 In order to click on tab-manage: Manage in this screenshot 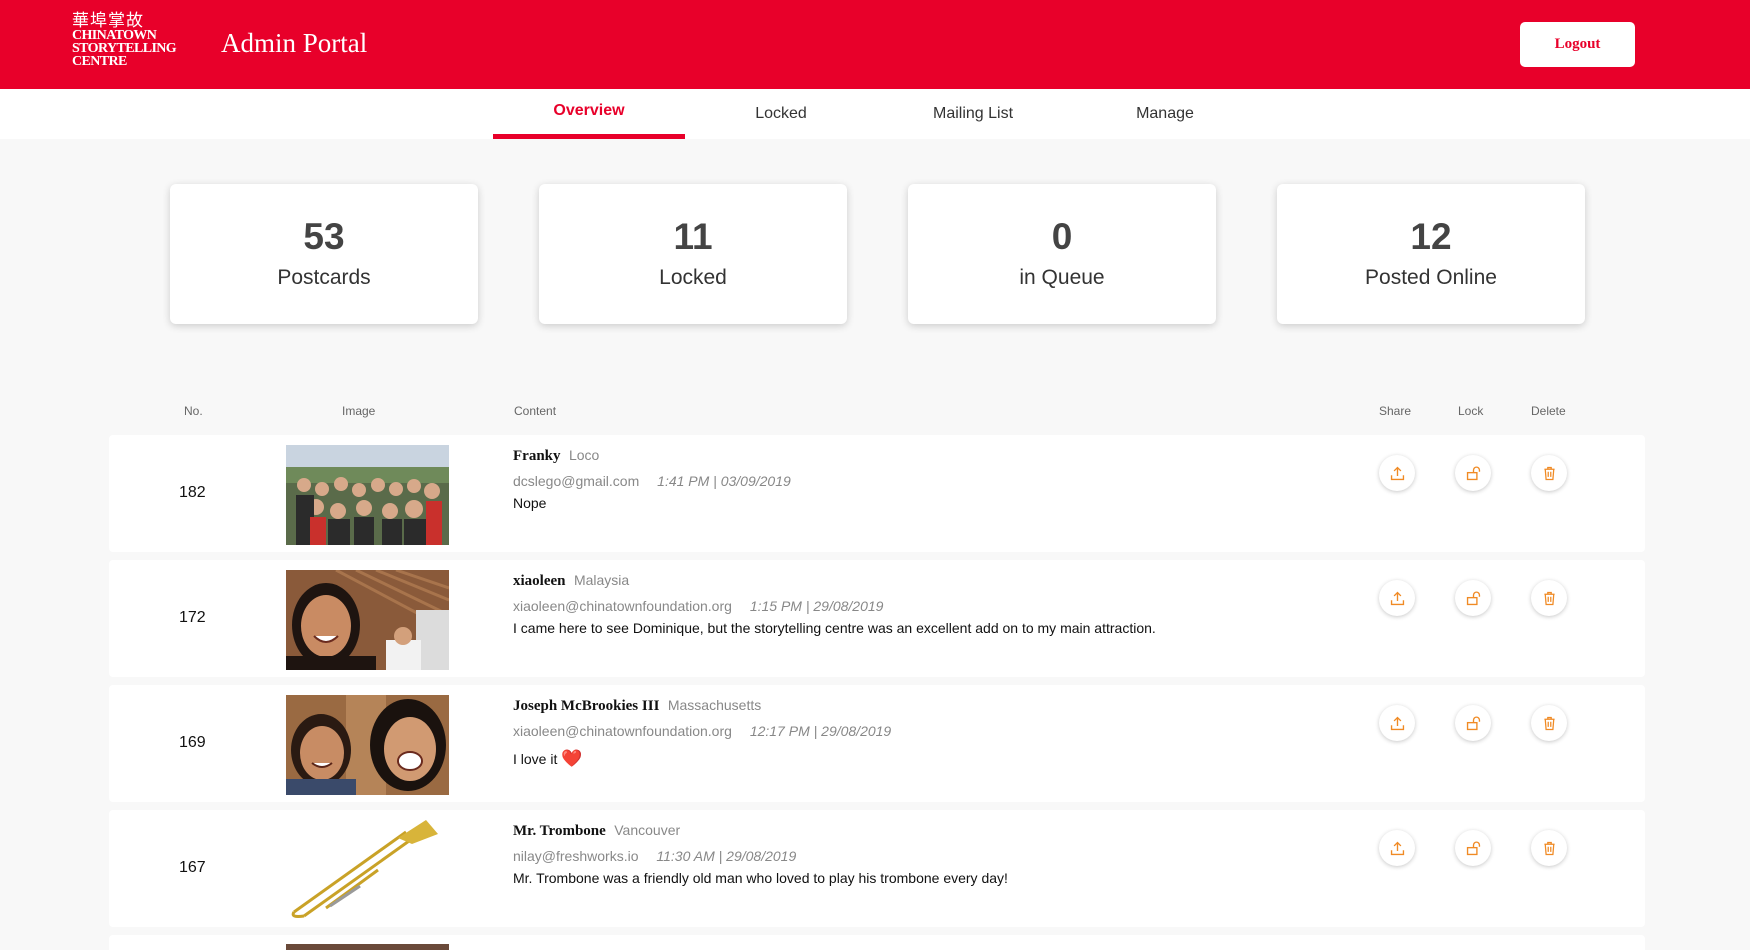, I will do `click(1165, 114)`.